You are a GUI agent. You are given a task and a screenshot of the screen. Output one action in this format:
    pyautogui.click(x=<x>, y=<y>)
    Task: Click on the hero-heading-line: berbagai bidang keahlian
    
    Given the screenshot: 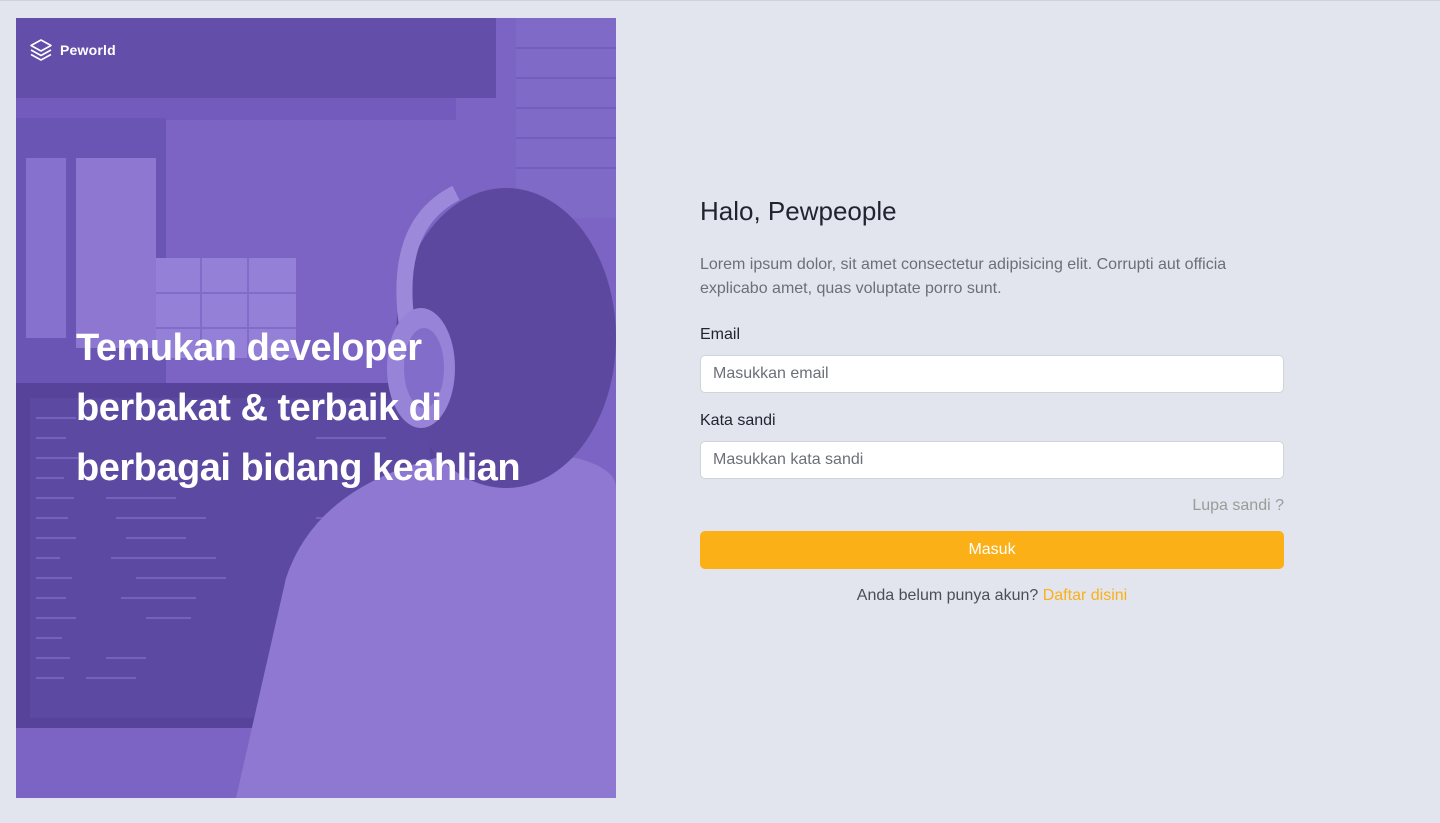 What is the action you would take?
    pyautogui.click(x=298, y=468)
    